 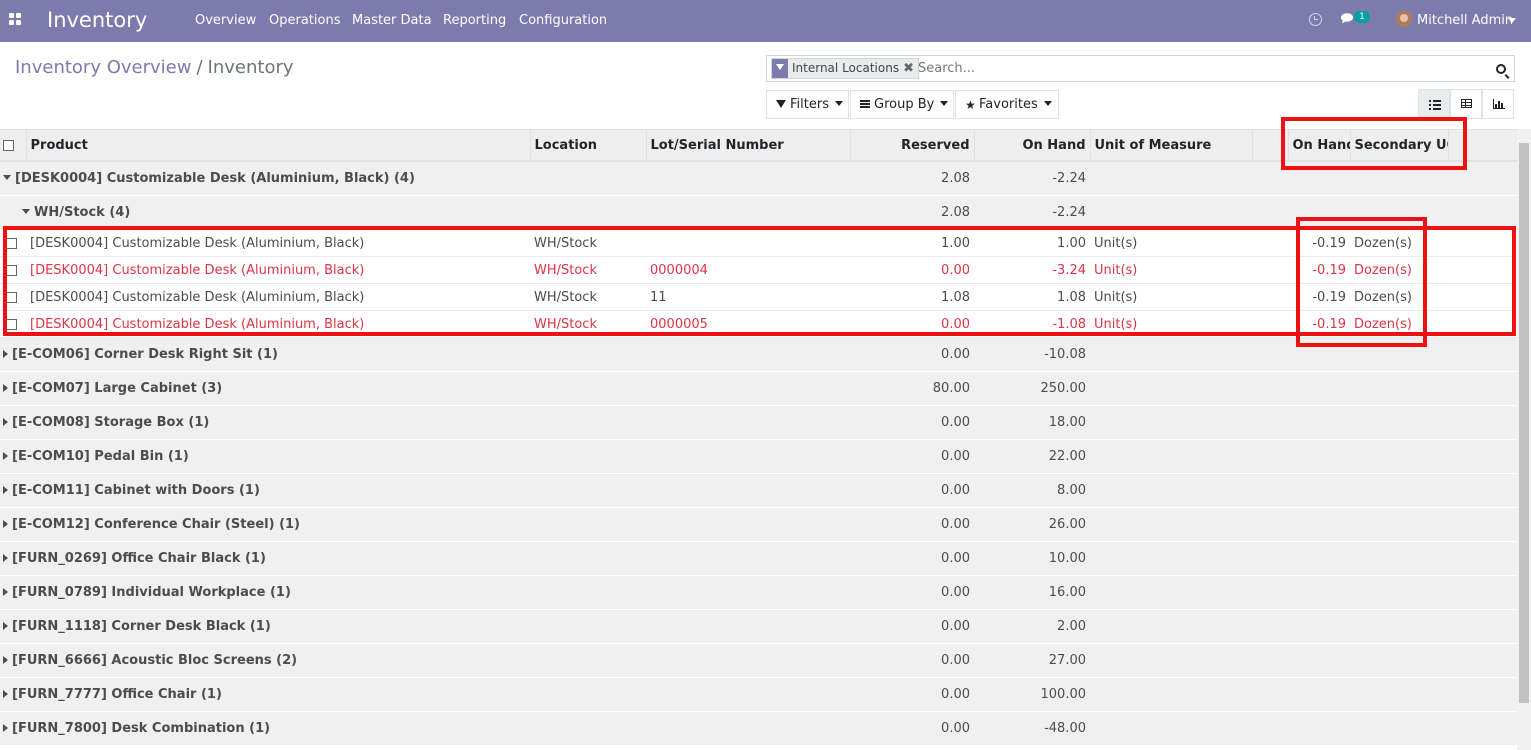 What do you see at coordinates (225, 21) in the screenshot?
I see `menu-overview: Overview` at bounding box center [225, 21].